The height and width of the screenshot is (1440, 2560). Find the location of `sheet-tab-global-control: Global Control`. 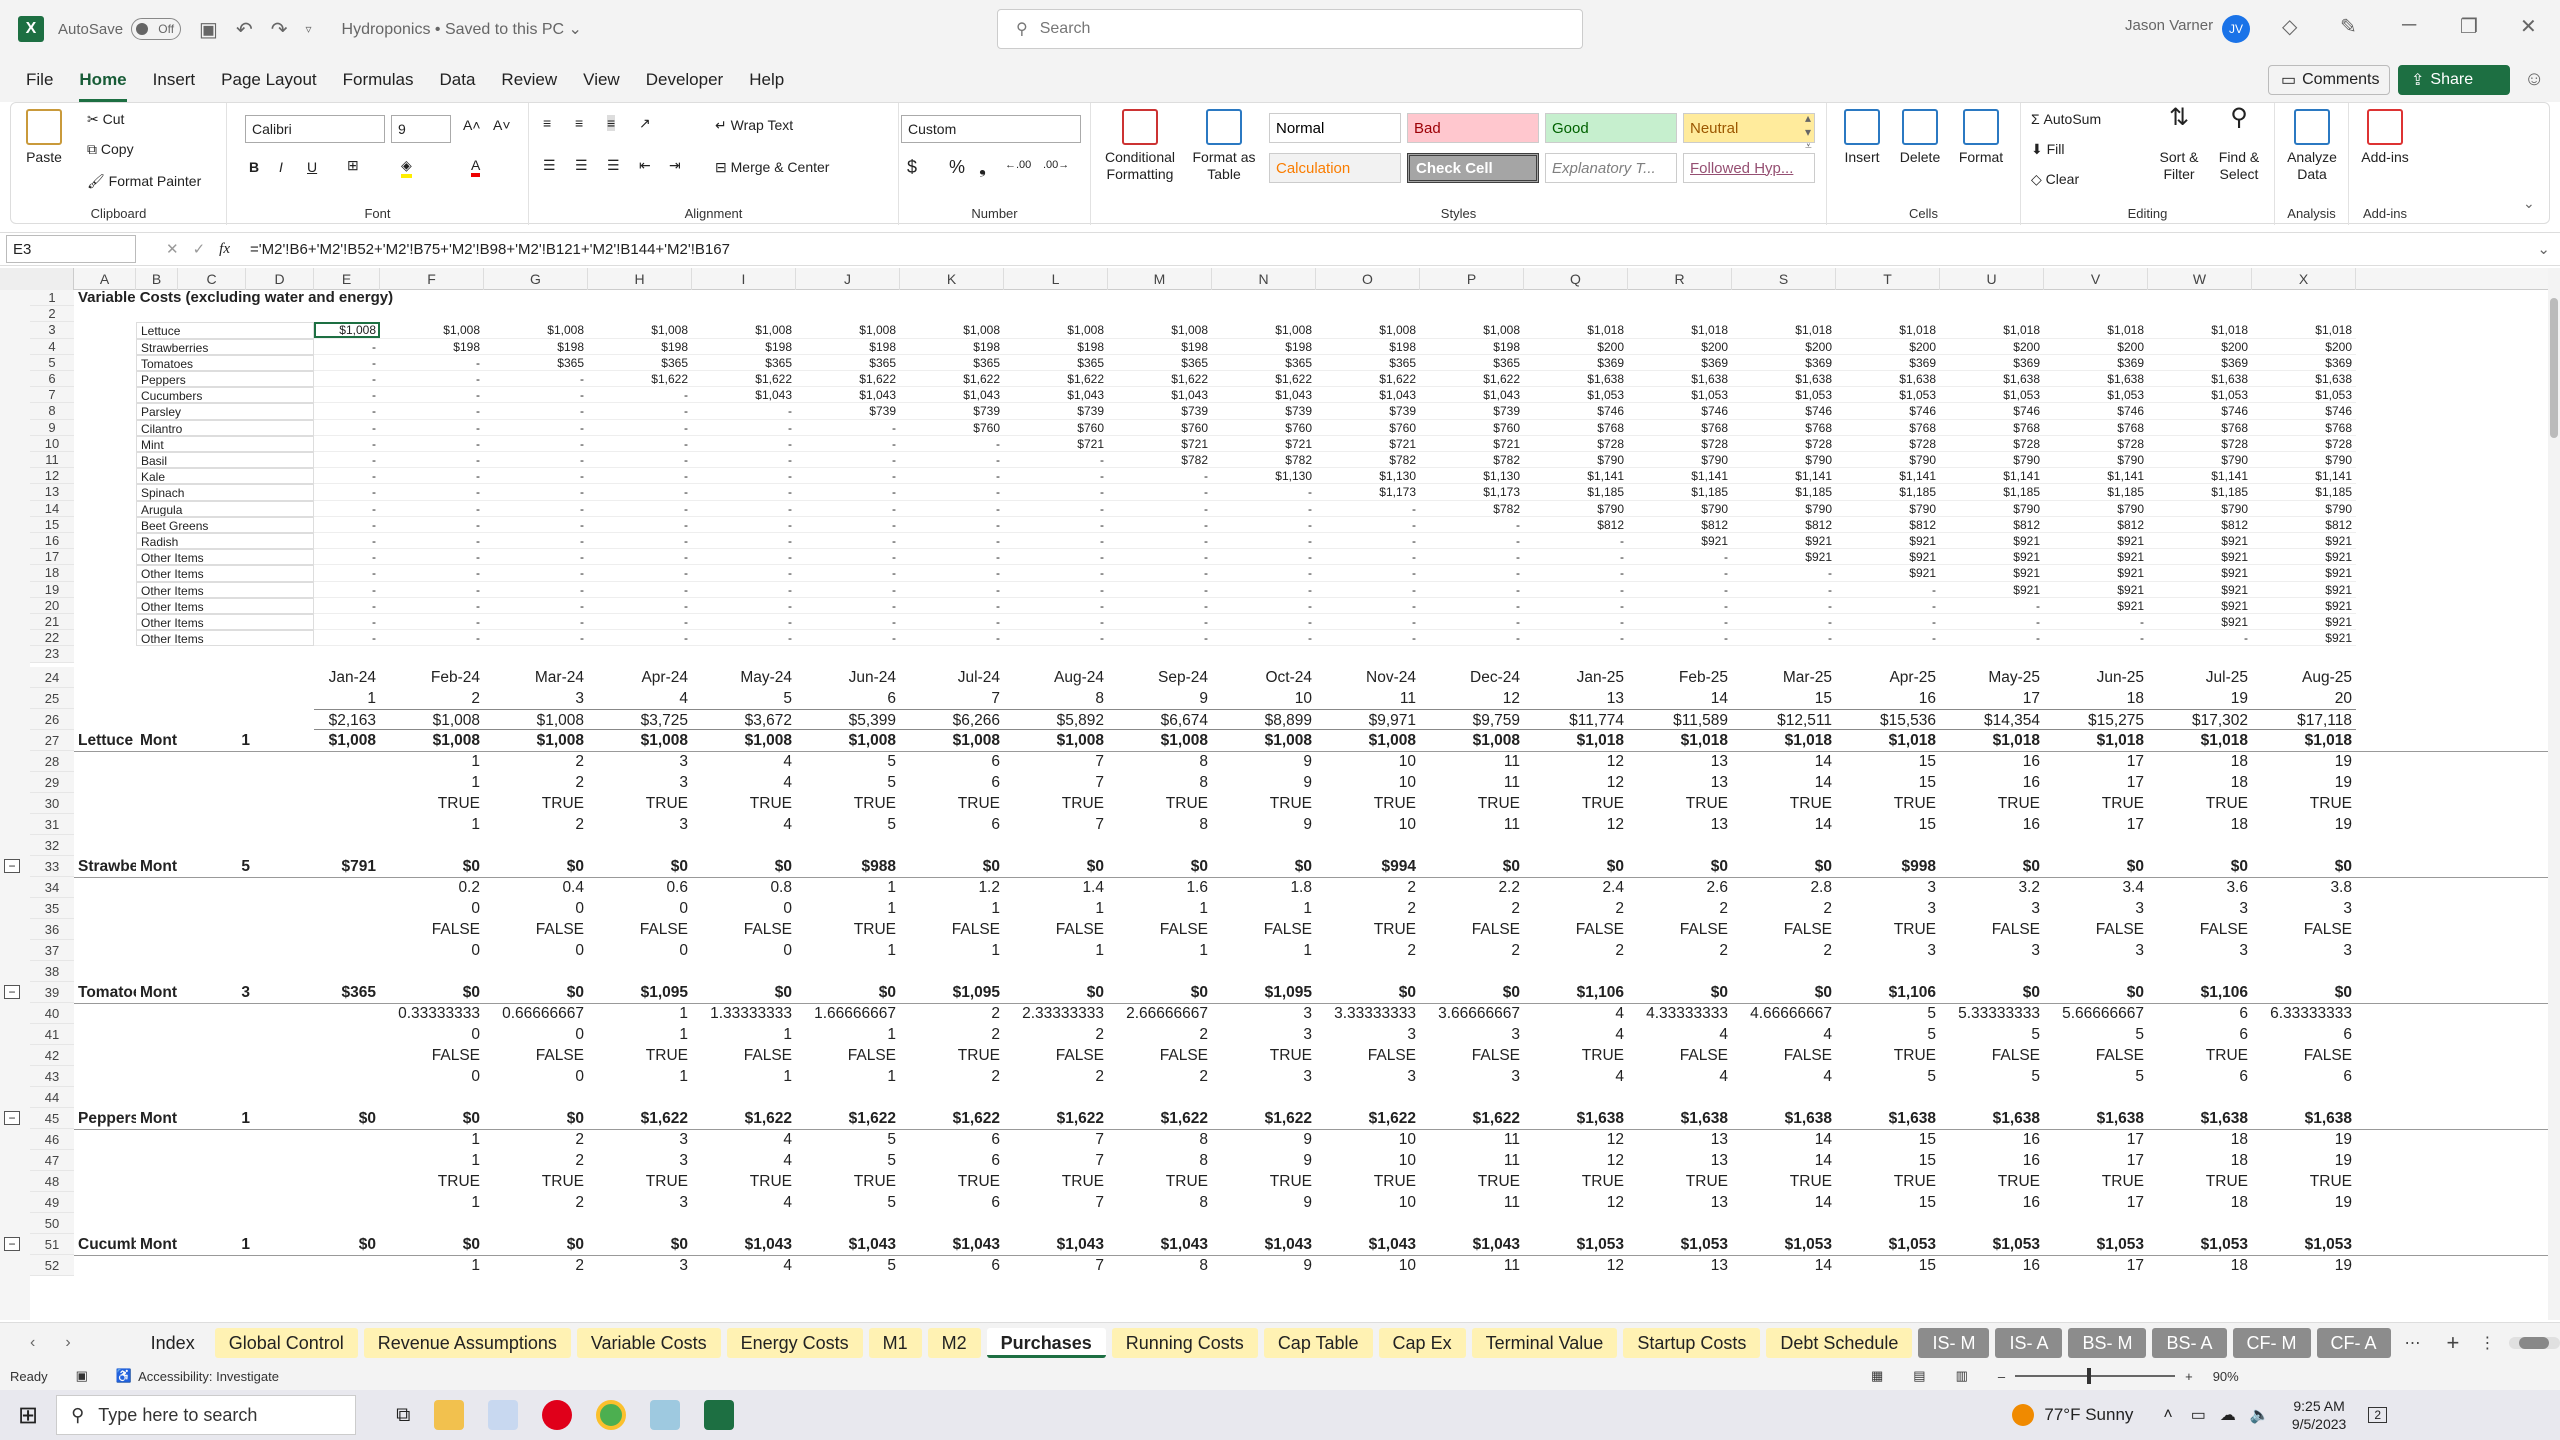

sheet-tab-global-control: Global Control is located at coordinates (286, 1342).